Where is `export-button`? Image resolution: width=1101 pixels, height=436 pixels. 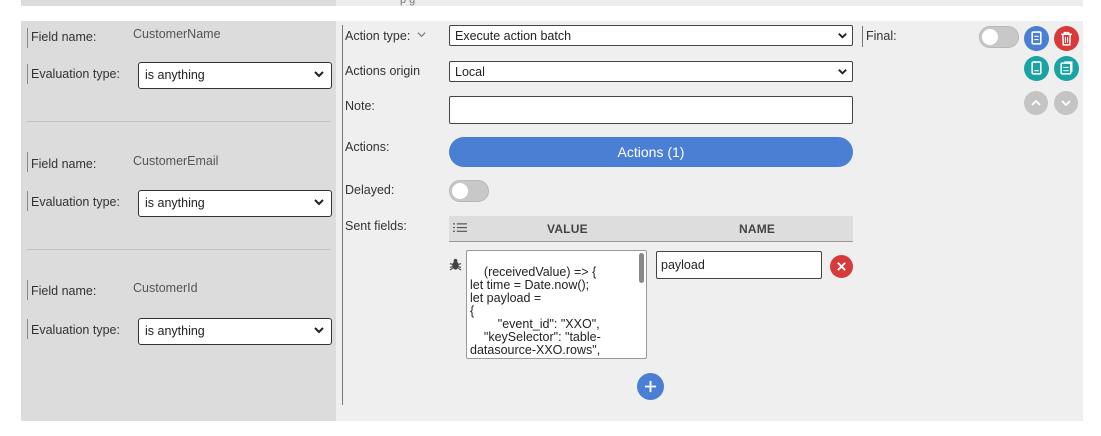
export-button is located at coordinates (1036, 68).